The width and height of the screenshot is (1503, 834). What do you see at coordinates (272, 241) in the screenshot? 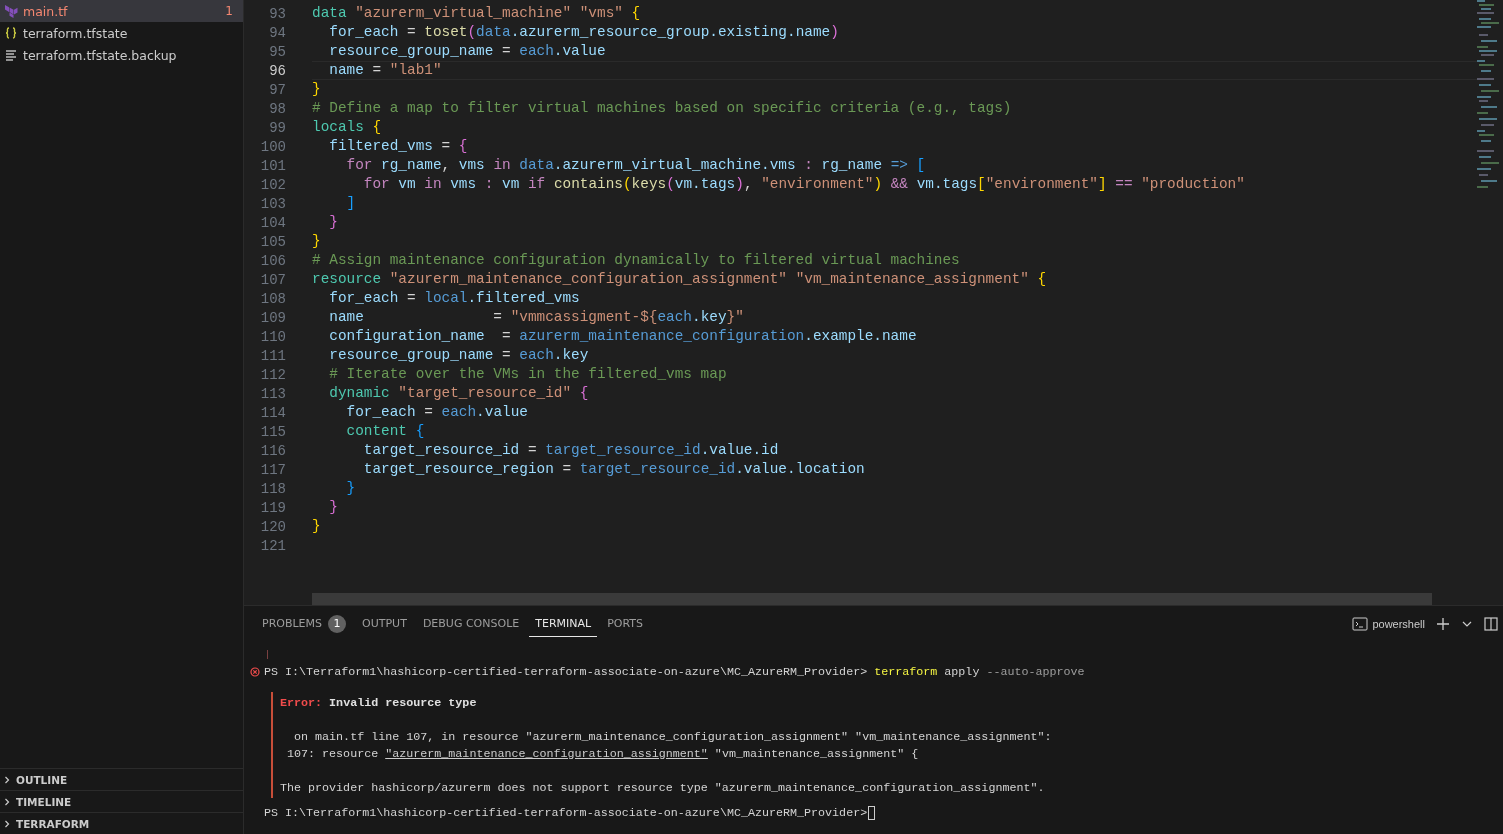
I see `line-number: 105` at bounding box center [272, 241].